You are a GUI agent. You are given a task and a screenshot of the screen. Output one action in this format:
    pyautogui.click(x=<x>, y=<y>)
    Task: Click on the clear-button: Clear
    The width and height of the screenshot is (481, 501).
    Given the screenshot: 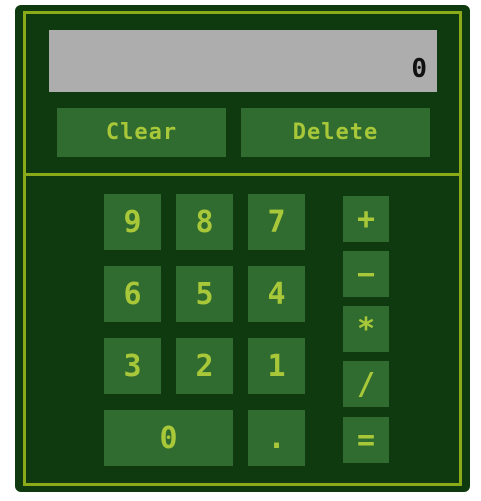 What is the action you would take?
    pyautogui.click(x=141, y=132)
    